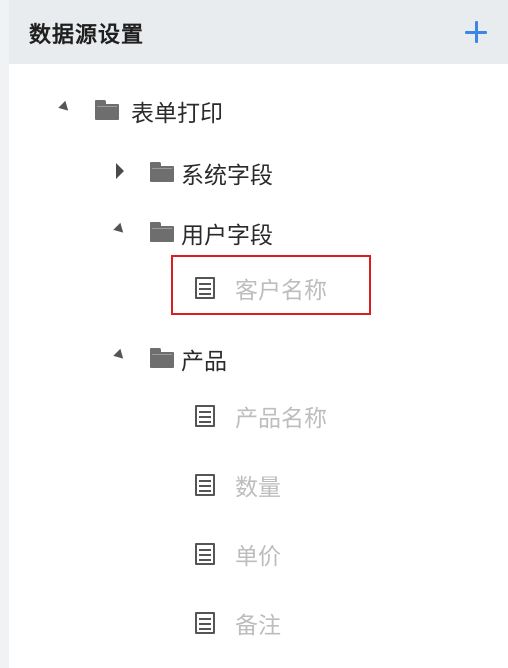 This screenshot has width=508, height=668. What do you see at coordinates (120, 171) in the screenshot?
I see `caret-right-icon` at bounding box center [120, 171].